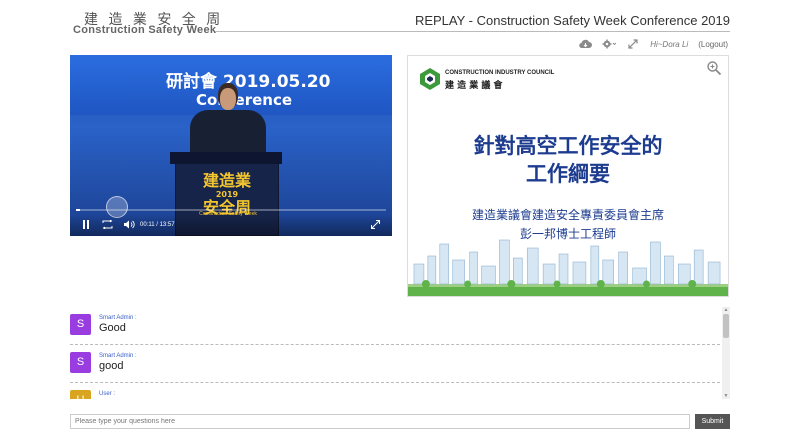  What do you see at coordinates (145, 30) in the screenshot?
I see `logo-english: Construction Safety Week` at bounding box center [145, 30].